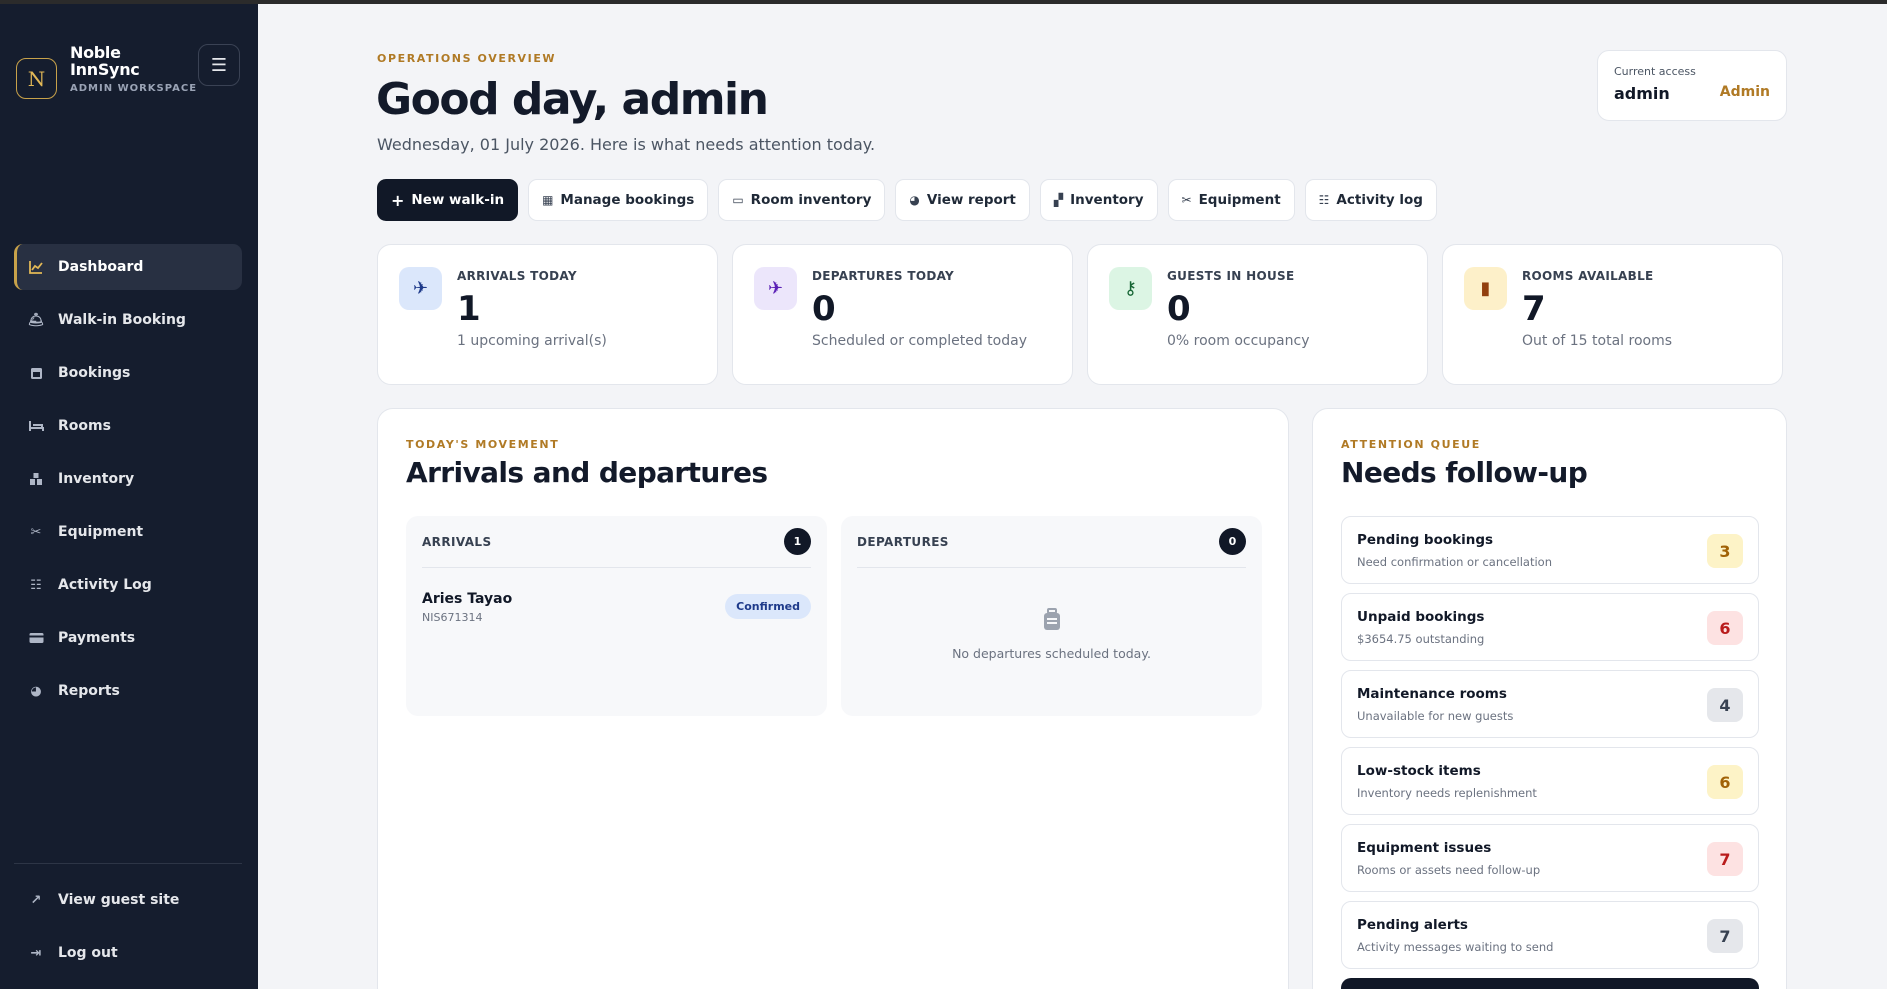 The image size is (1887, 989). Describe the element at coordinates (1051, 653) in the screenshot. I see `empty-text: No departures scheduled today.` at that location.